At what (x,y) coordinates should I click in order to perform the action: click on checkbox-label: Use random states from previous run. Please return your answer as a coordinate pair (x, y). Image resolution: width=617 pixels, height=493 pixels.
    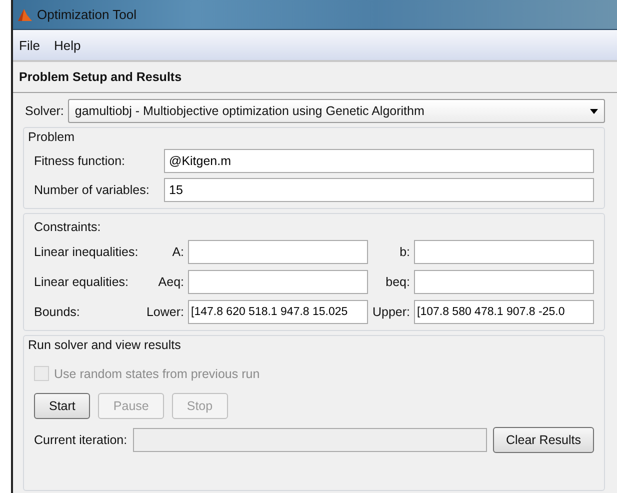
    Looking at the image, I should click on (157, 373).